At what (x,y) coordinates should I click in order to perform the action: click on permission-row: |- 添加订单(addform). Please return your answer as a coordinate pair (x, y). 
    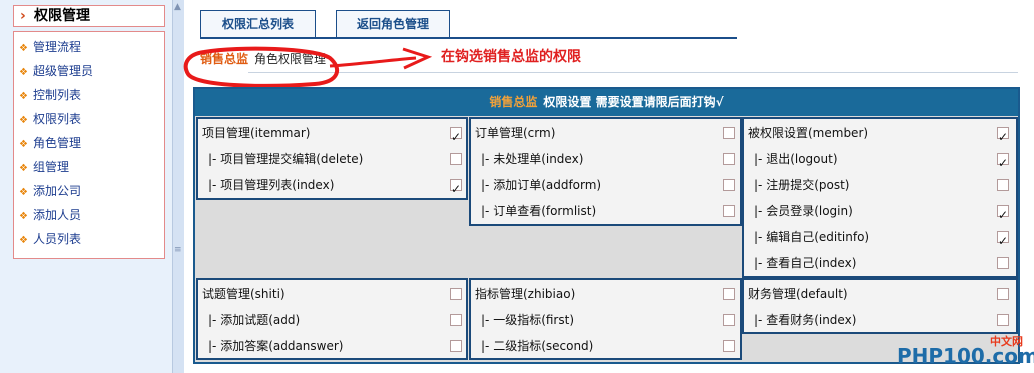
    Looking at the image, I should click on (606, 185).